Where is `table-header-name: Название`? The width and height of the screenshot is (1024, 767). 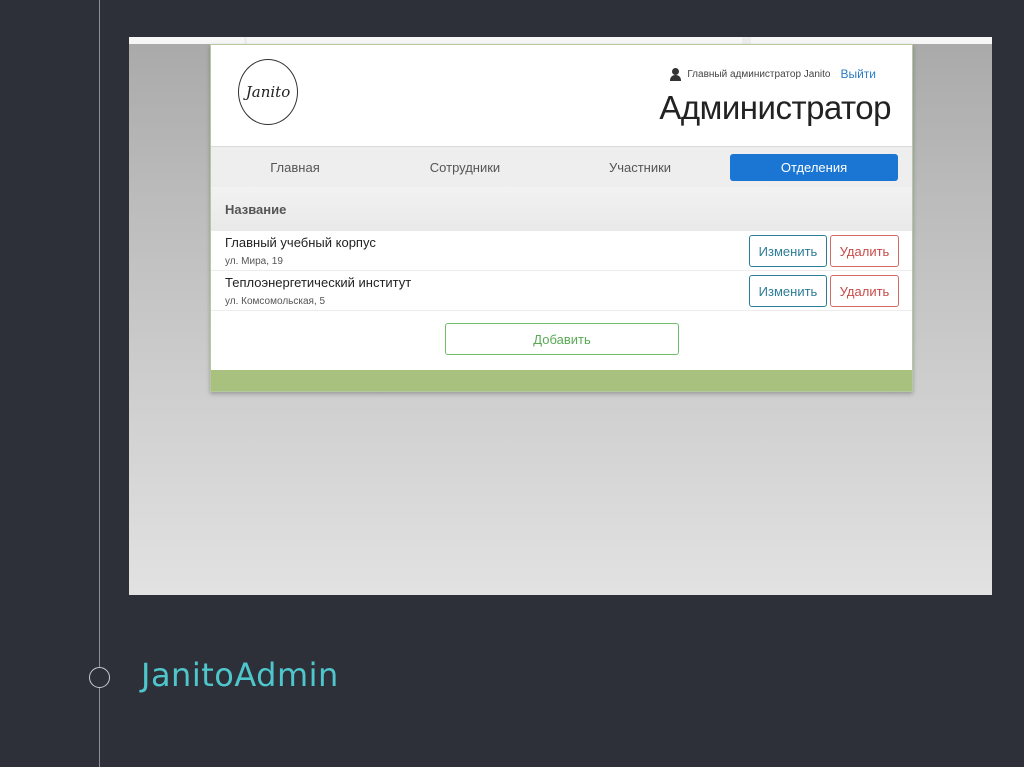 table-header-name: Название is located at coordinates (561, 209).